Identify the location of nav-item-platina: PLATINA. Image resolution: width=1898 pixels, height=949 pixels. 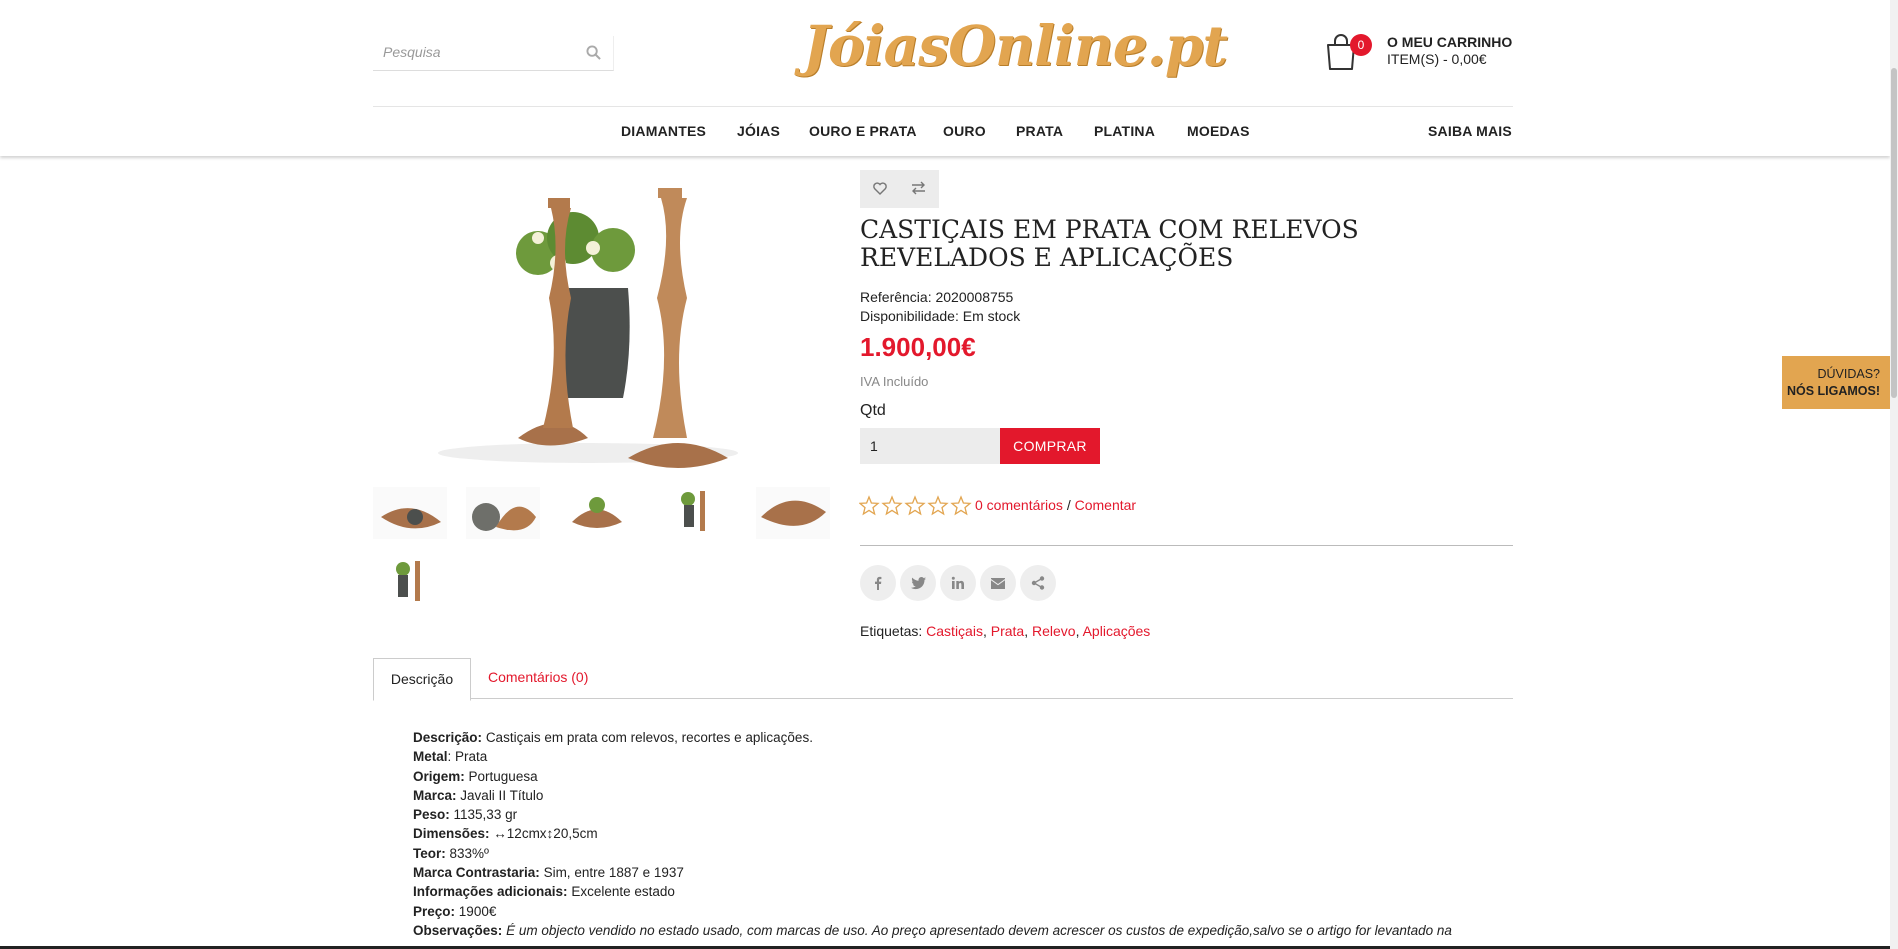
(1124, 131).